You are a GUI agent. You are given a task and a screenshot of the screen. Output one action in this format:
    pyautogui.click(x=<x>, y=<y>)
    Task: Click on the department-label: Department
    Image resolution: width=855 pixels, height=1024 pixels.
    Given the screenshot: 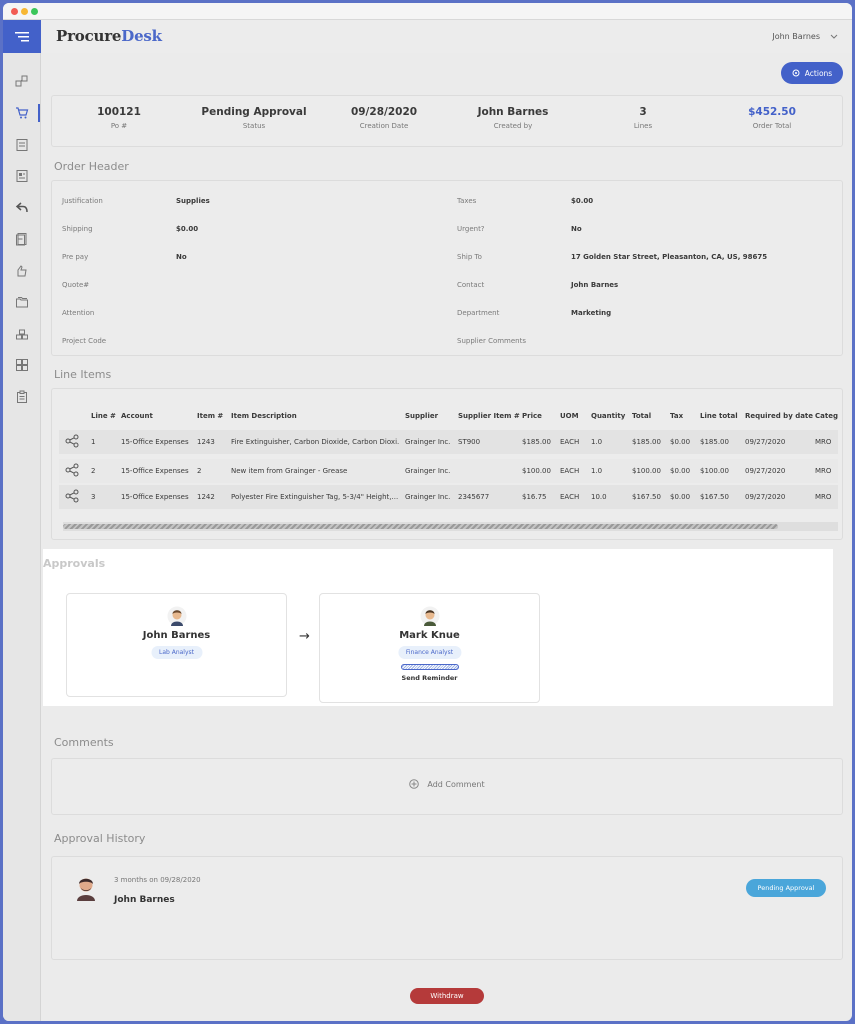 What is the action you would take?
    pyautogui.click(x=478, y=313)
    